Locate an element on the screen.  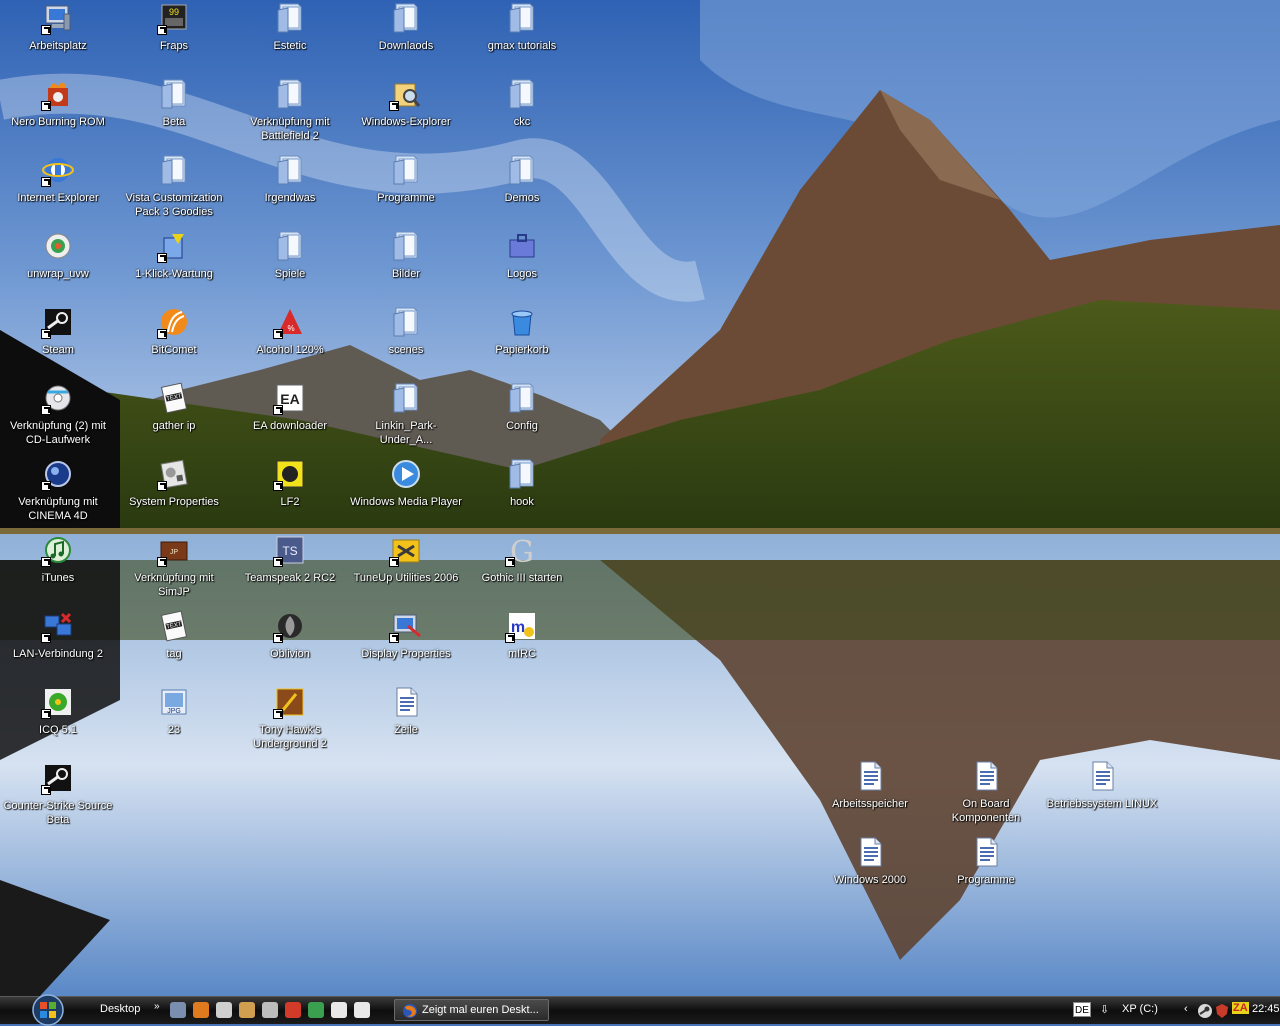
desktop-icon: EA EA downloader is located at coordinates (290, 407).